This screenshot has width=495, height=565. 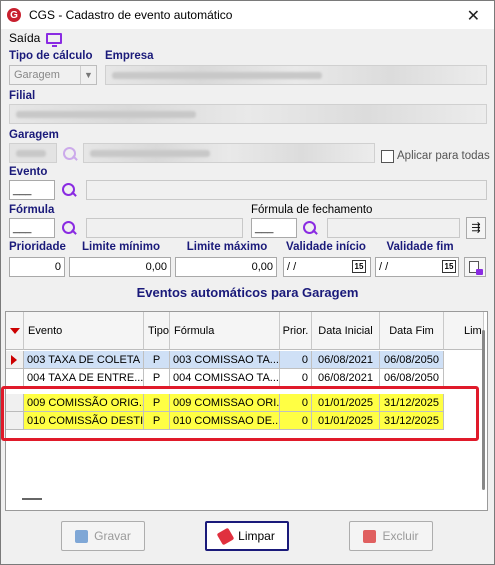 What do you see at coordinates (476, 228) in the screenshot?
I see `formula-editor-icon: ⇶` at bounding box center [476, 228].